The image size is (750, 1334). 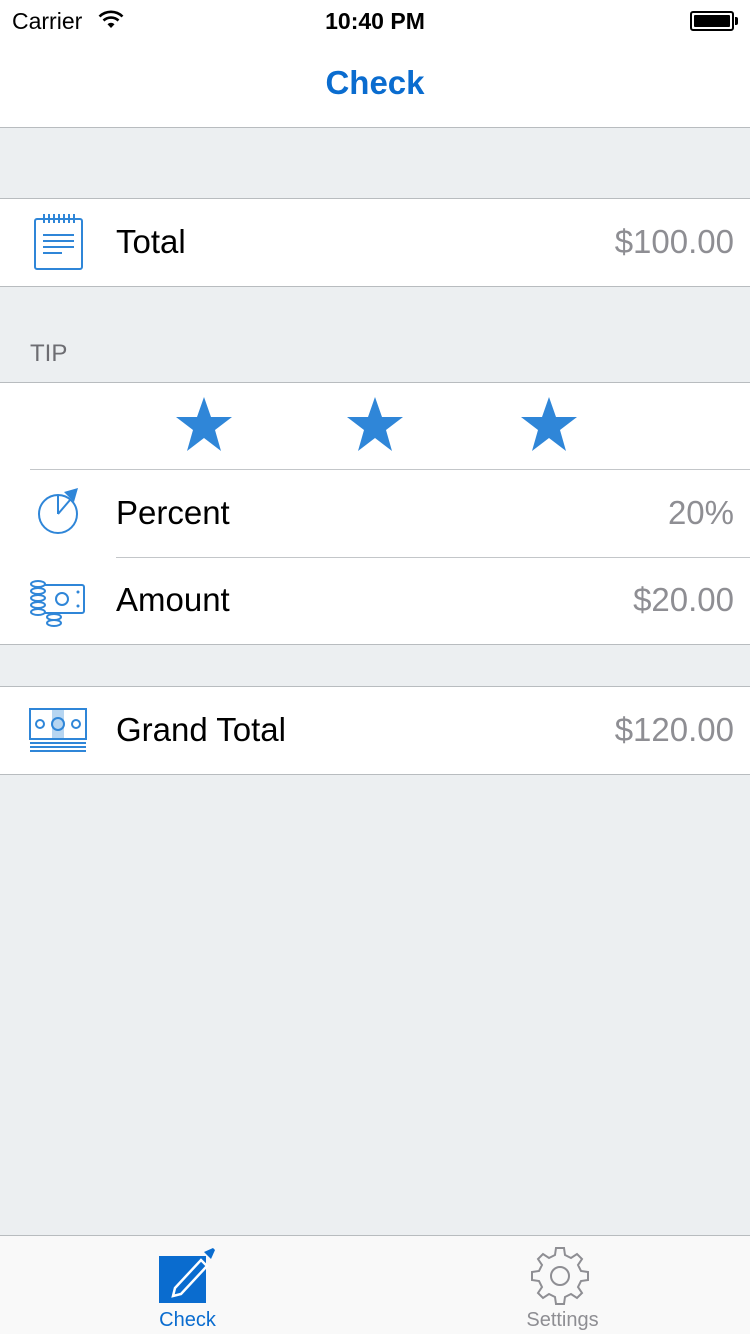 What do you see at coordinates (683, 600) in the screenshot?
I see `amount-value: $20.00` at bounding box center [683, 600].